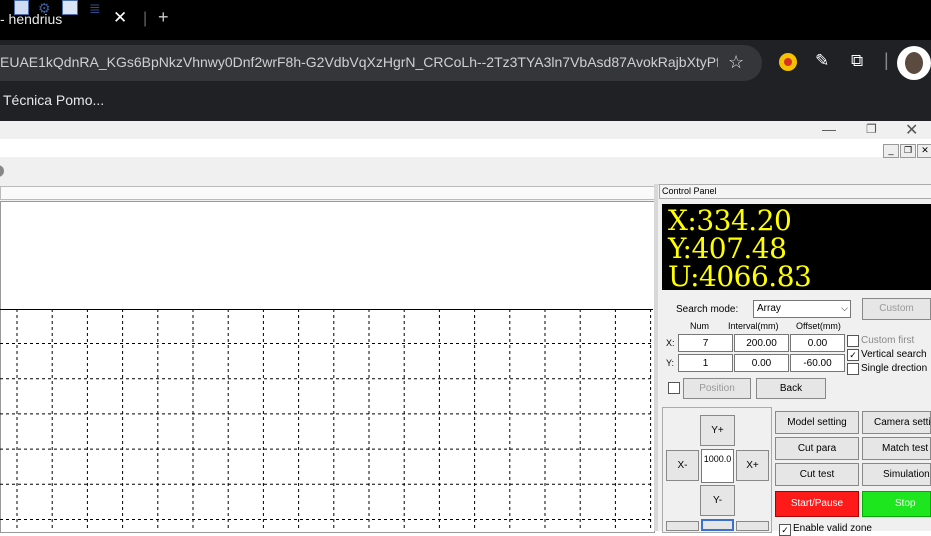 This screenshot has height=536, width=931. Describe the element at coordinates (817, 474) in the screenshot. I see `cut-test-button: Cut test` at that location.